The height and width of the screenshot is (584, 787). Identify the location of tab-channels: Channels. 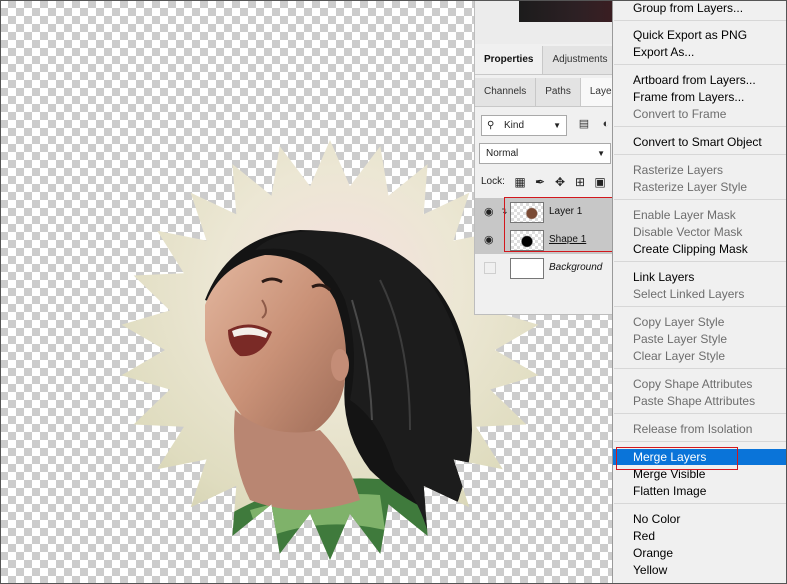
(506, 92).